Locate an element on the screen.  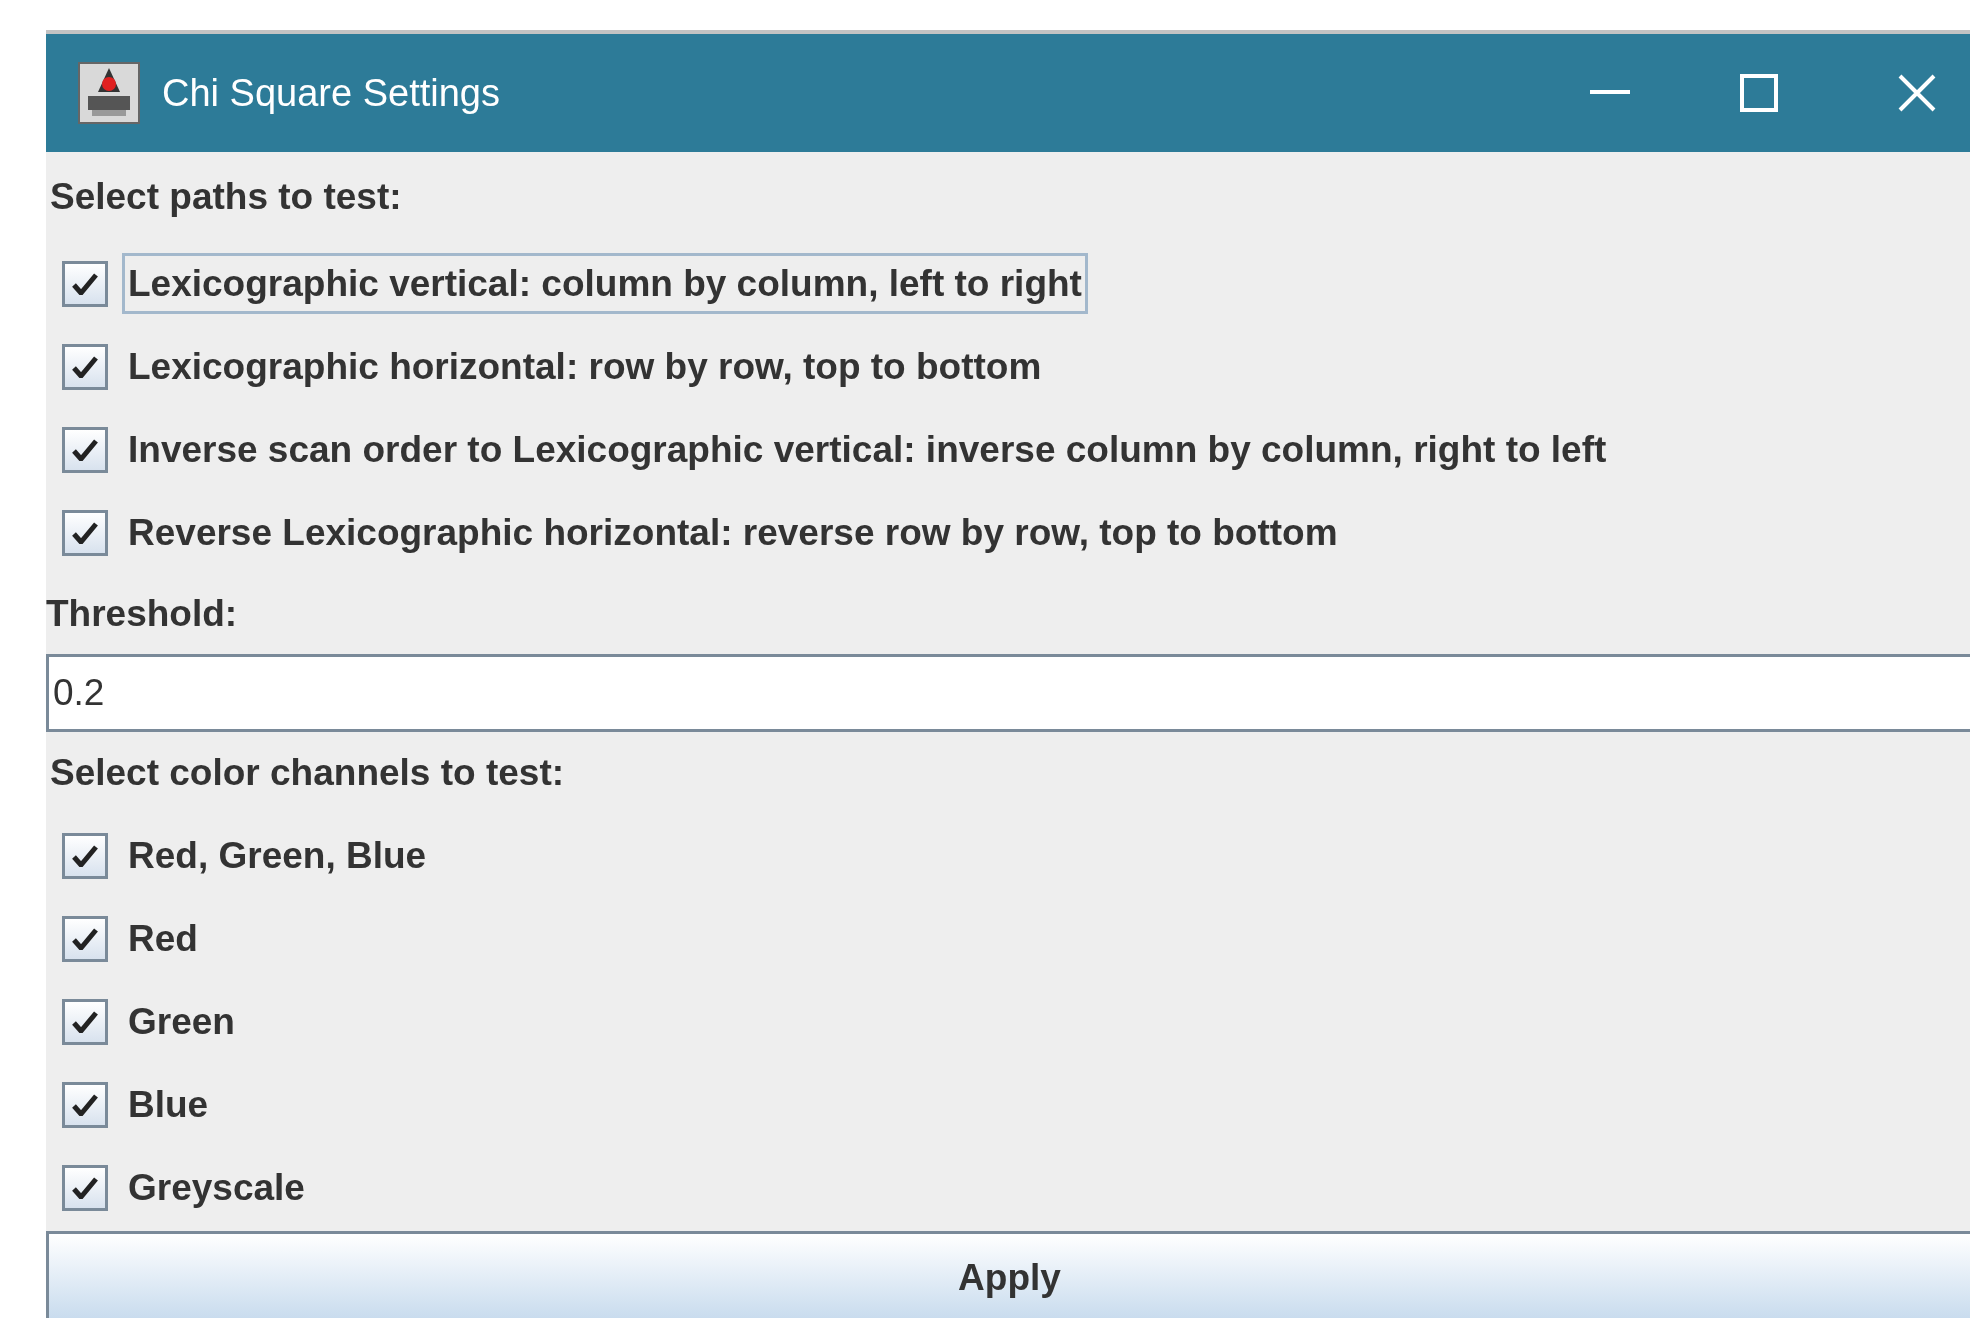
window-title: Chi Square Settings is located at coordinates (331, 93).